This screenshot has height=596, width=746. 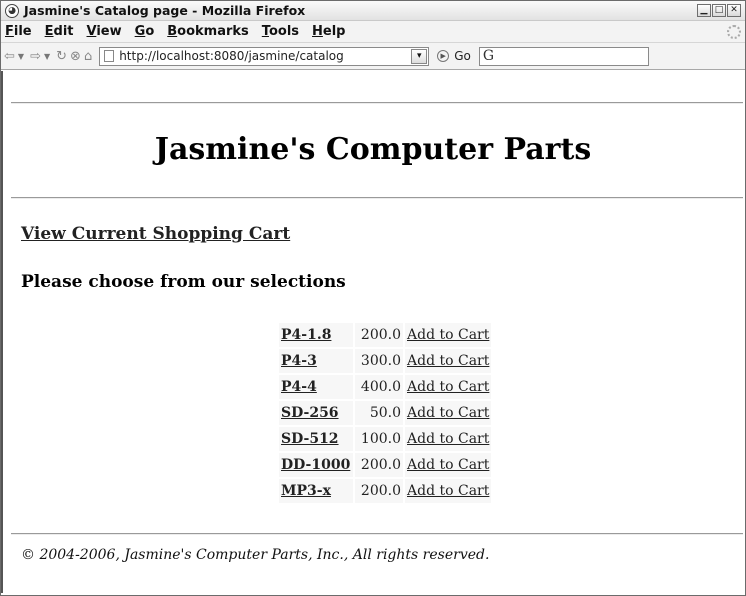 I want to click on selection-heading: Please choose from our selections, so click(x=183, y=282).